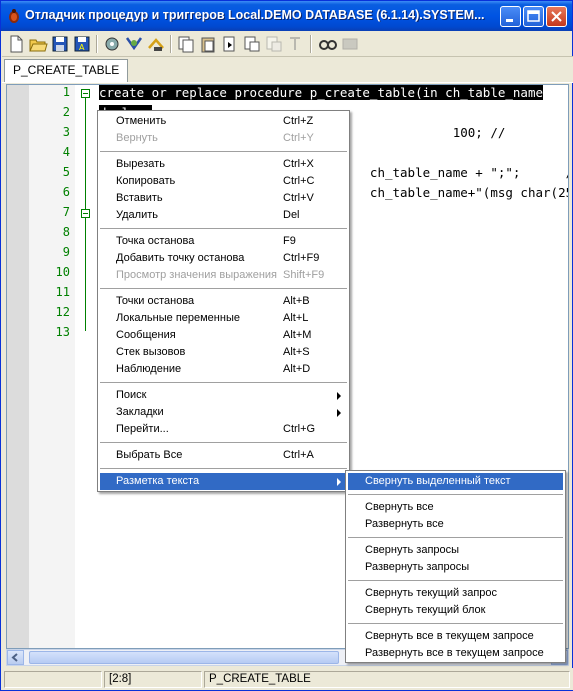  Describe the element at coordinates (455, 507) in the screenshot. I see `menu-item-fold-all: Свернуть все` at that location.